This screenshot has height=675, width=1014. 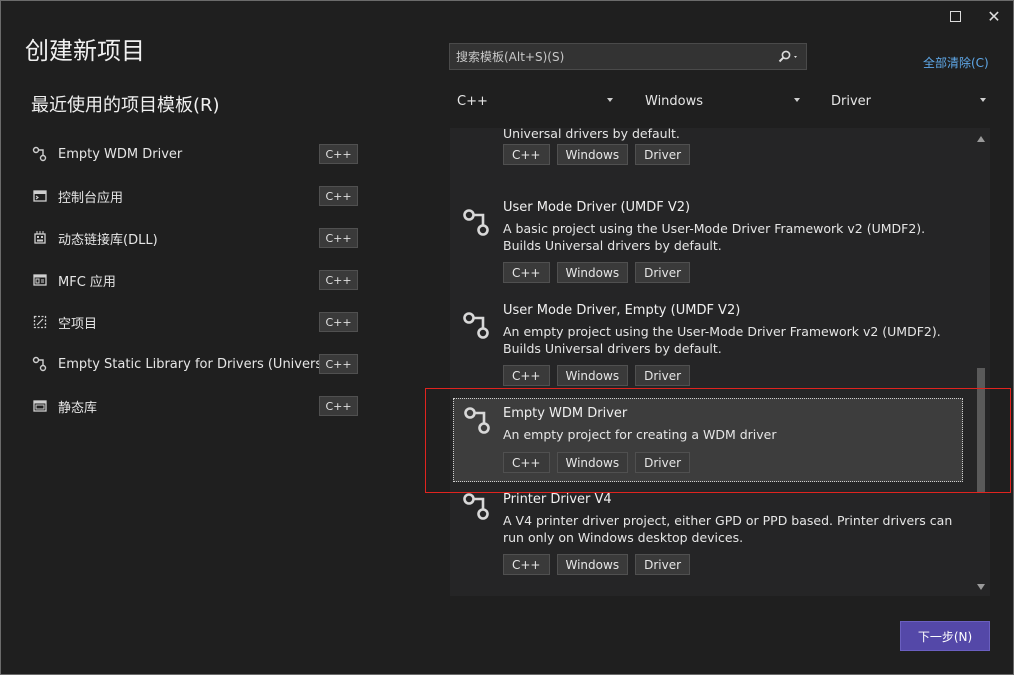 I want to click on recent-item-console-app: 控制台应用 C++, so click(x=196, y=196).